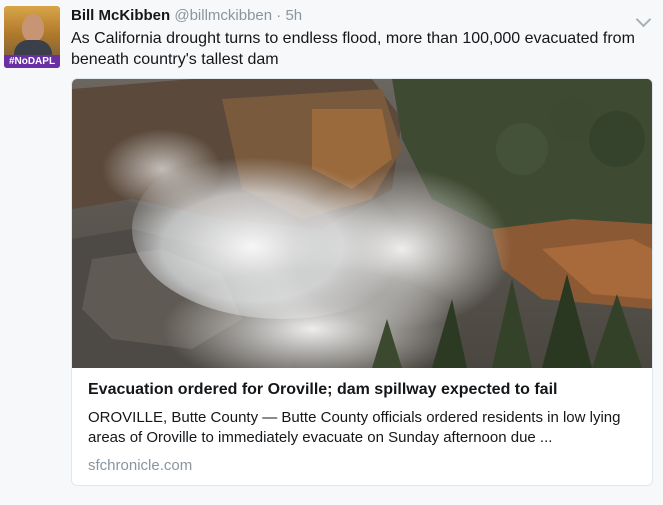  What do you see at coordinates (33, 28) in the screenshot?
I see `avatar-face` at bounding box center [33, 28].